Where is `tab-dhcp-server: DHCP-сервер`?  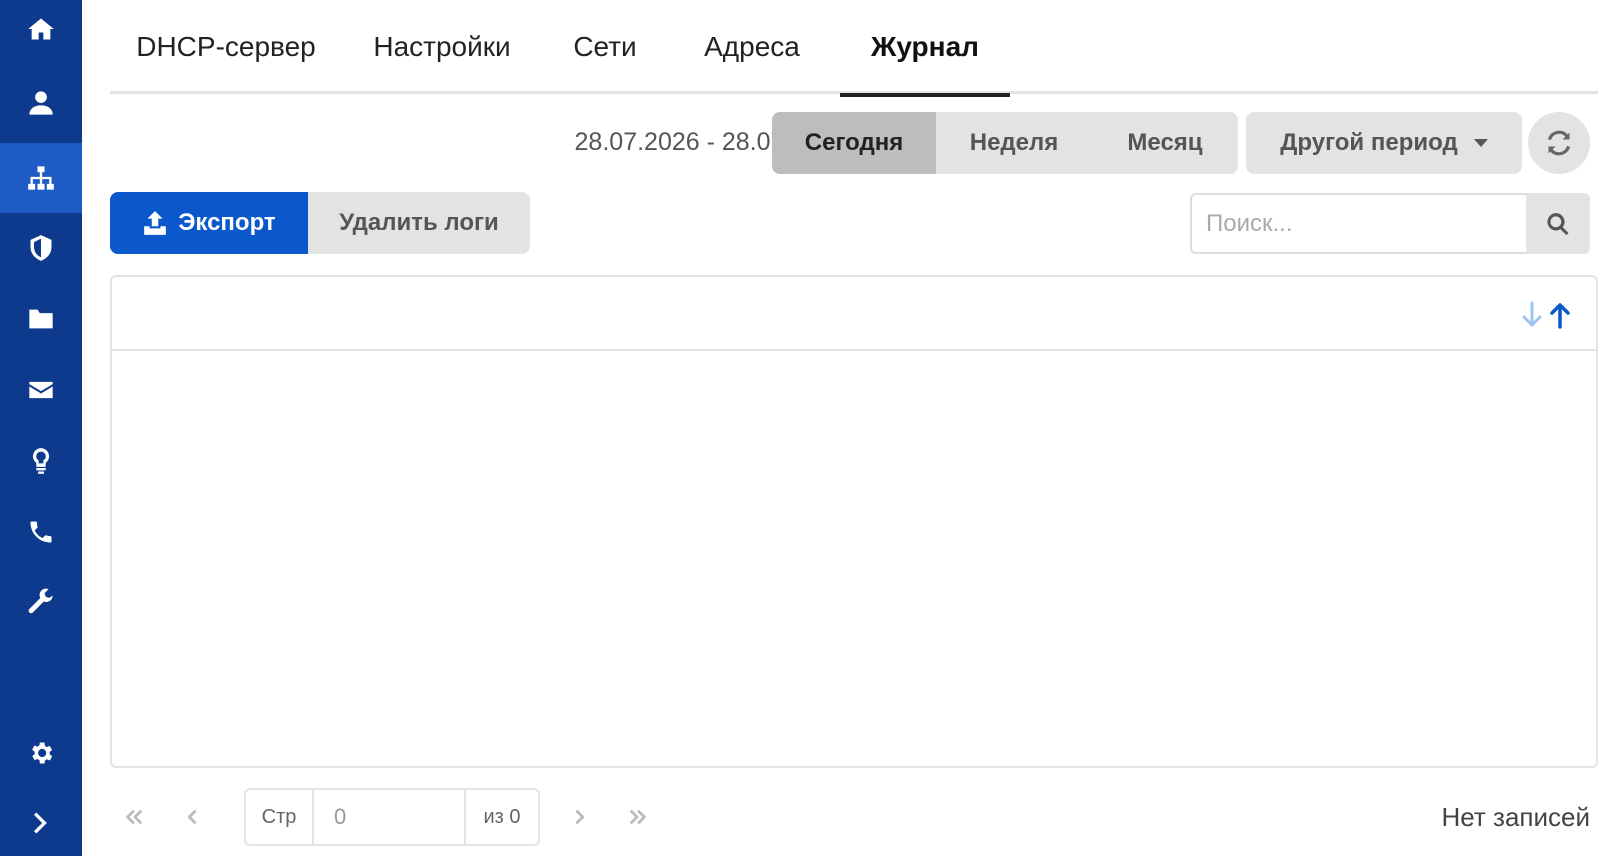
tab-dhcp-server: DHCP-сервер is located at coordinates (226, 47).